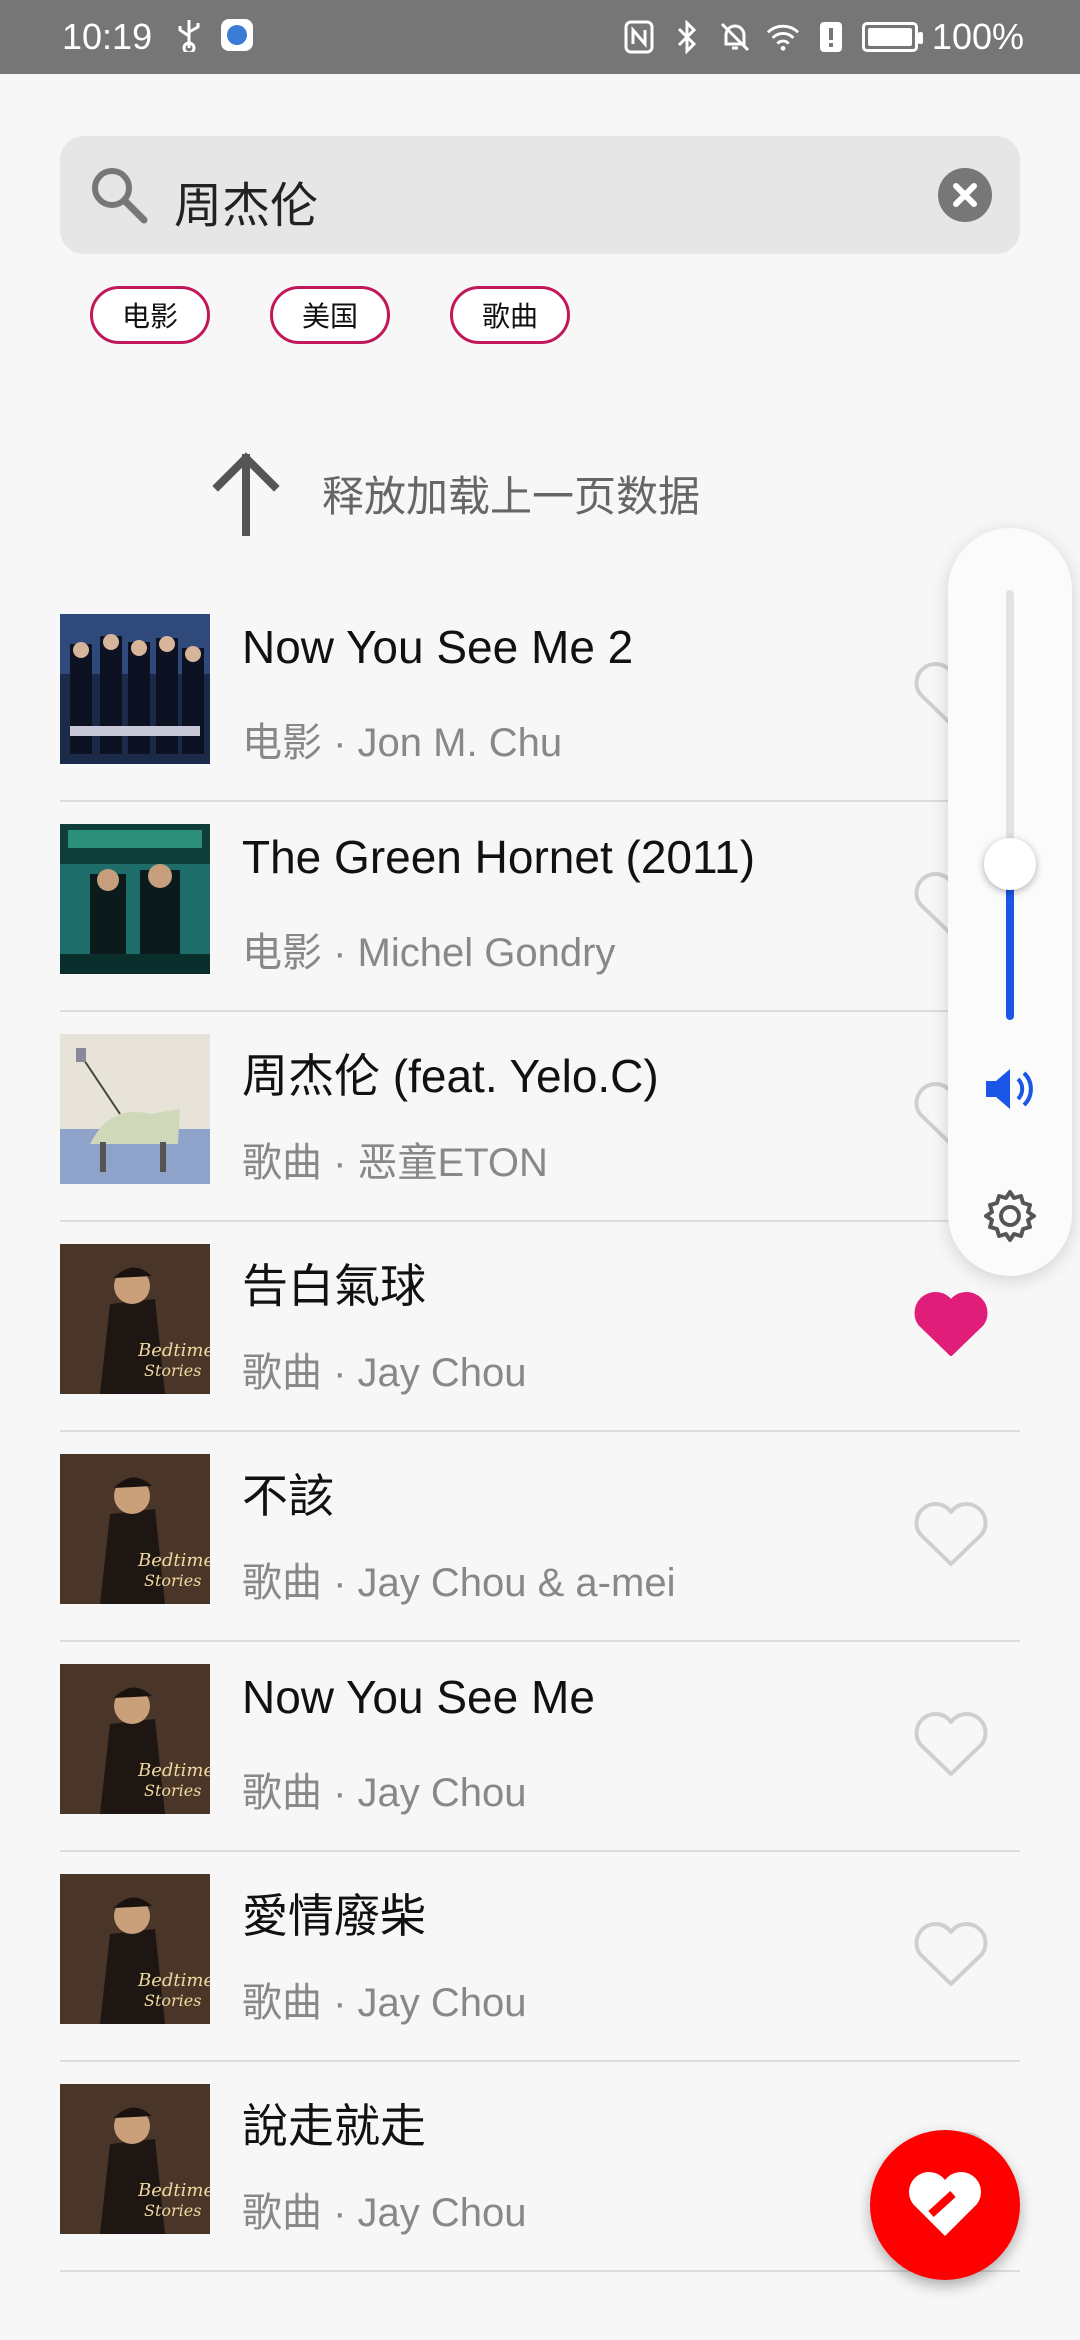 This screenshot has height=2340, width=1080. I want to click on list-item: Now You See Me 2 电影 · Jon M. Chu, so click(540, 697).